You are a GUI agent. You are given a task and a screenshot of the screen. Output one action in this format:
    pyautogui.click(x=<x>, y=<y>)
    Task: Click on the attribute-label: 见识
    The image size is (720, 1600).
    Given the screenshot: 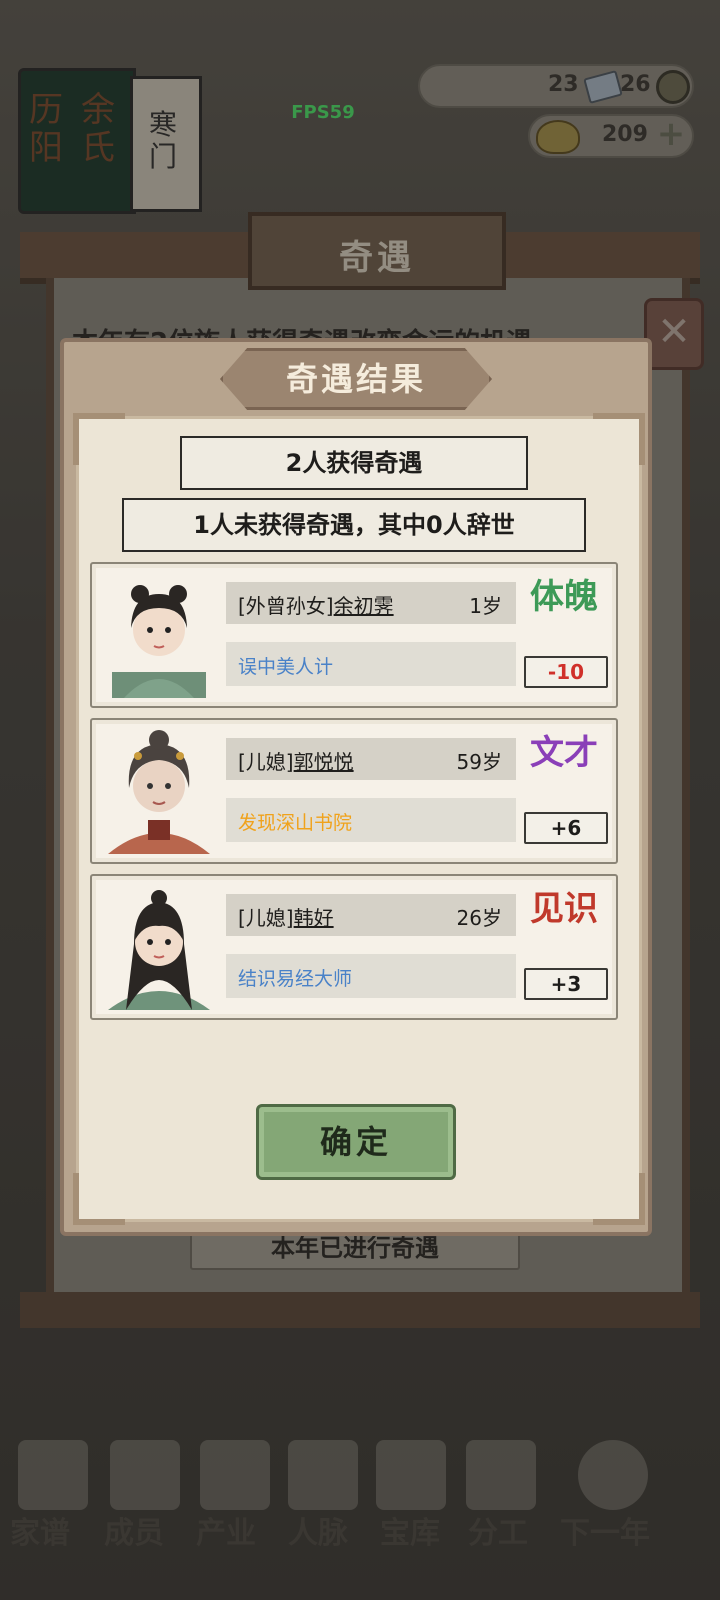 What is the action you would take?
    pyautogui.click(x=564, y=909)
    